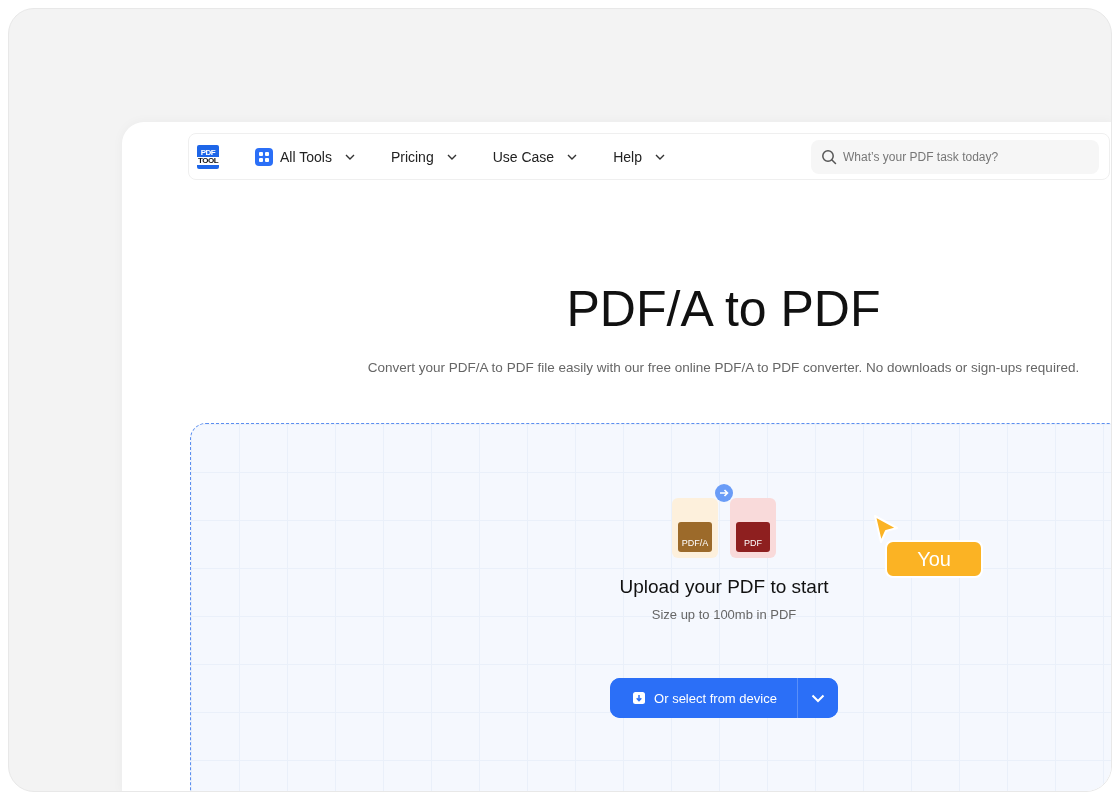  Describe the element at coordinates (724, 493) in the screenshot. I see `arrow-right-icon` at that location.